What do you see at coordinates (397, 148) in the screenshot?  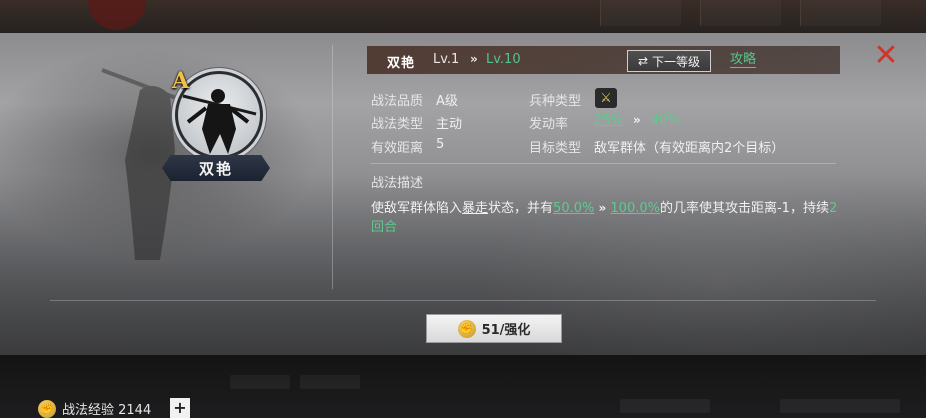 I see `range-label: 有效距离` at bounding box center [397, 148].